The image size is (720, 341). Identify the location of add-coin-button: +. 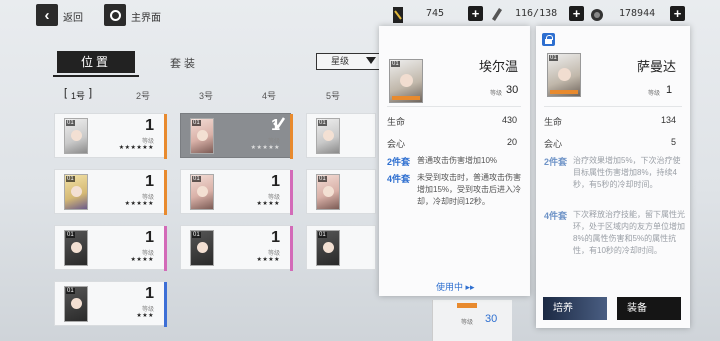
(677, 13).